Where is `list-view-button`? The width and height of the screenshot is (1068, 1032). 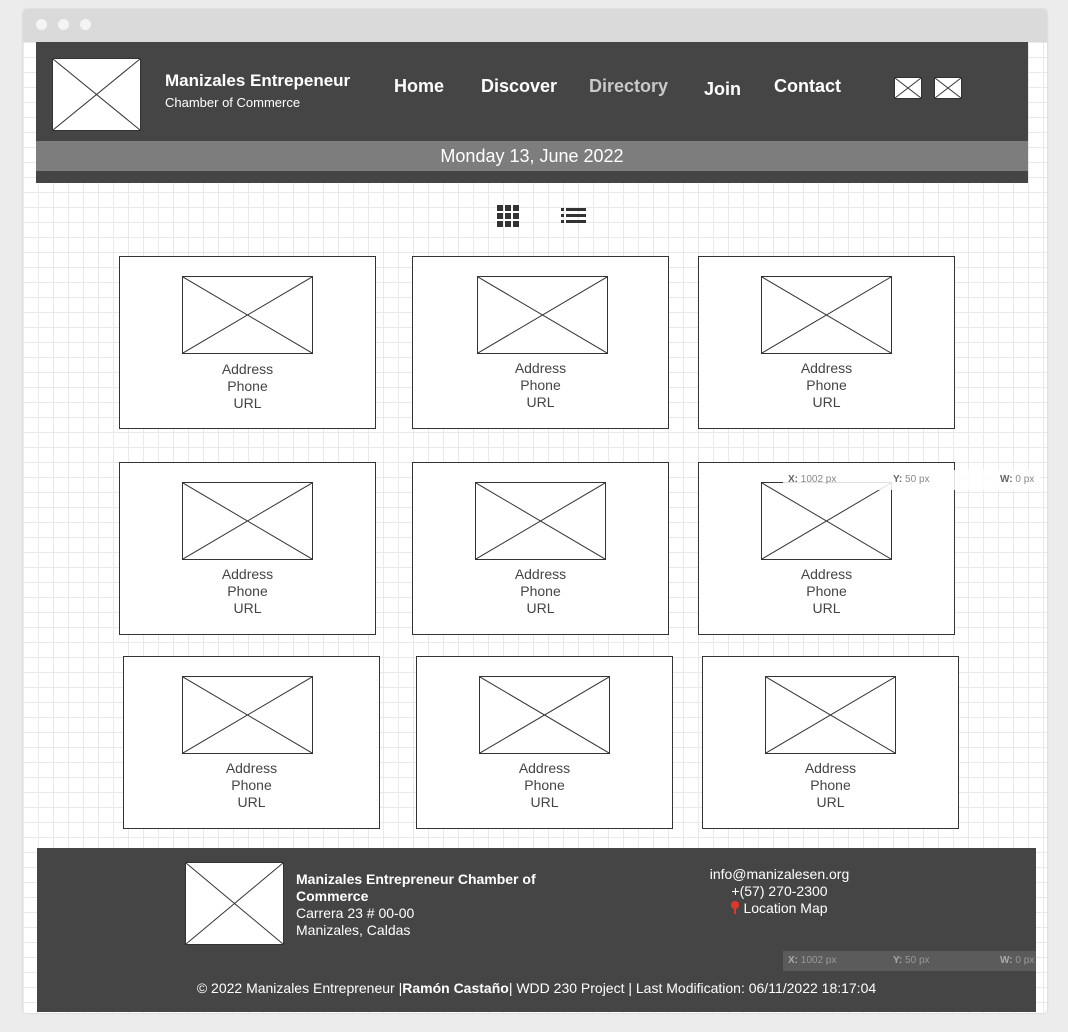 list-view-button is located at coordinates (573, 218).